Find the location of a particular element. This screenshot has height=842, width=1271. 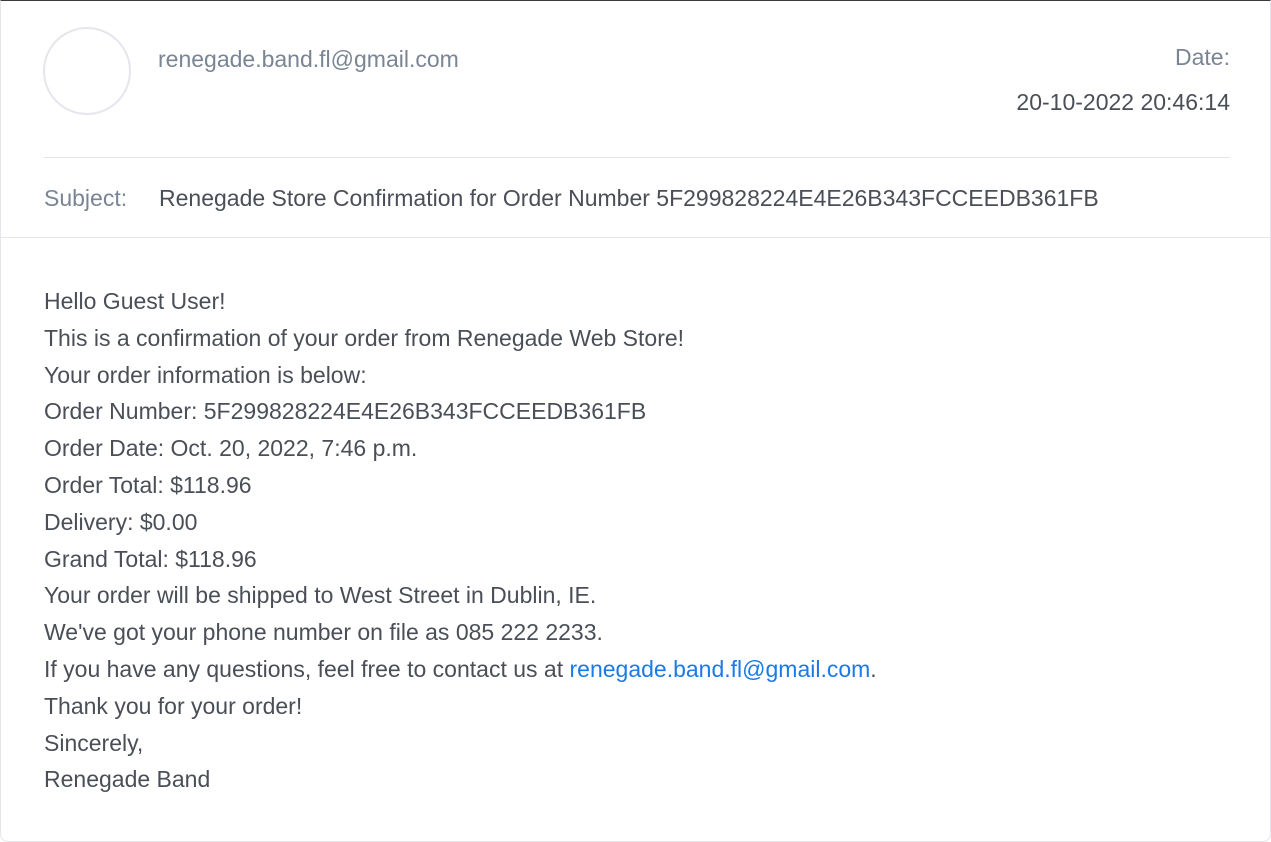

greeting-line: Hello Guest User! is located at coordinates (135, 301).